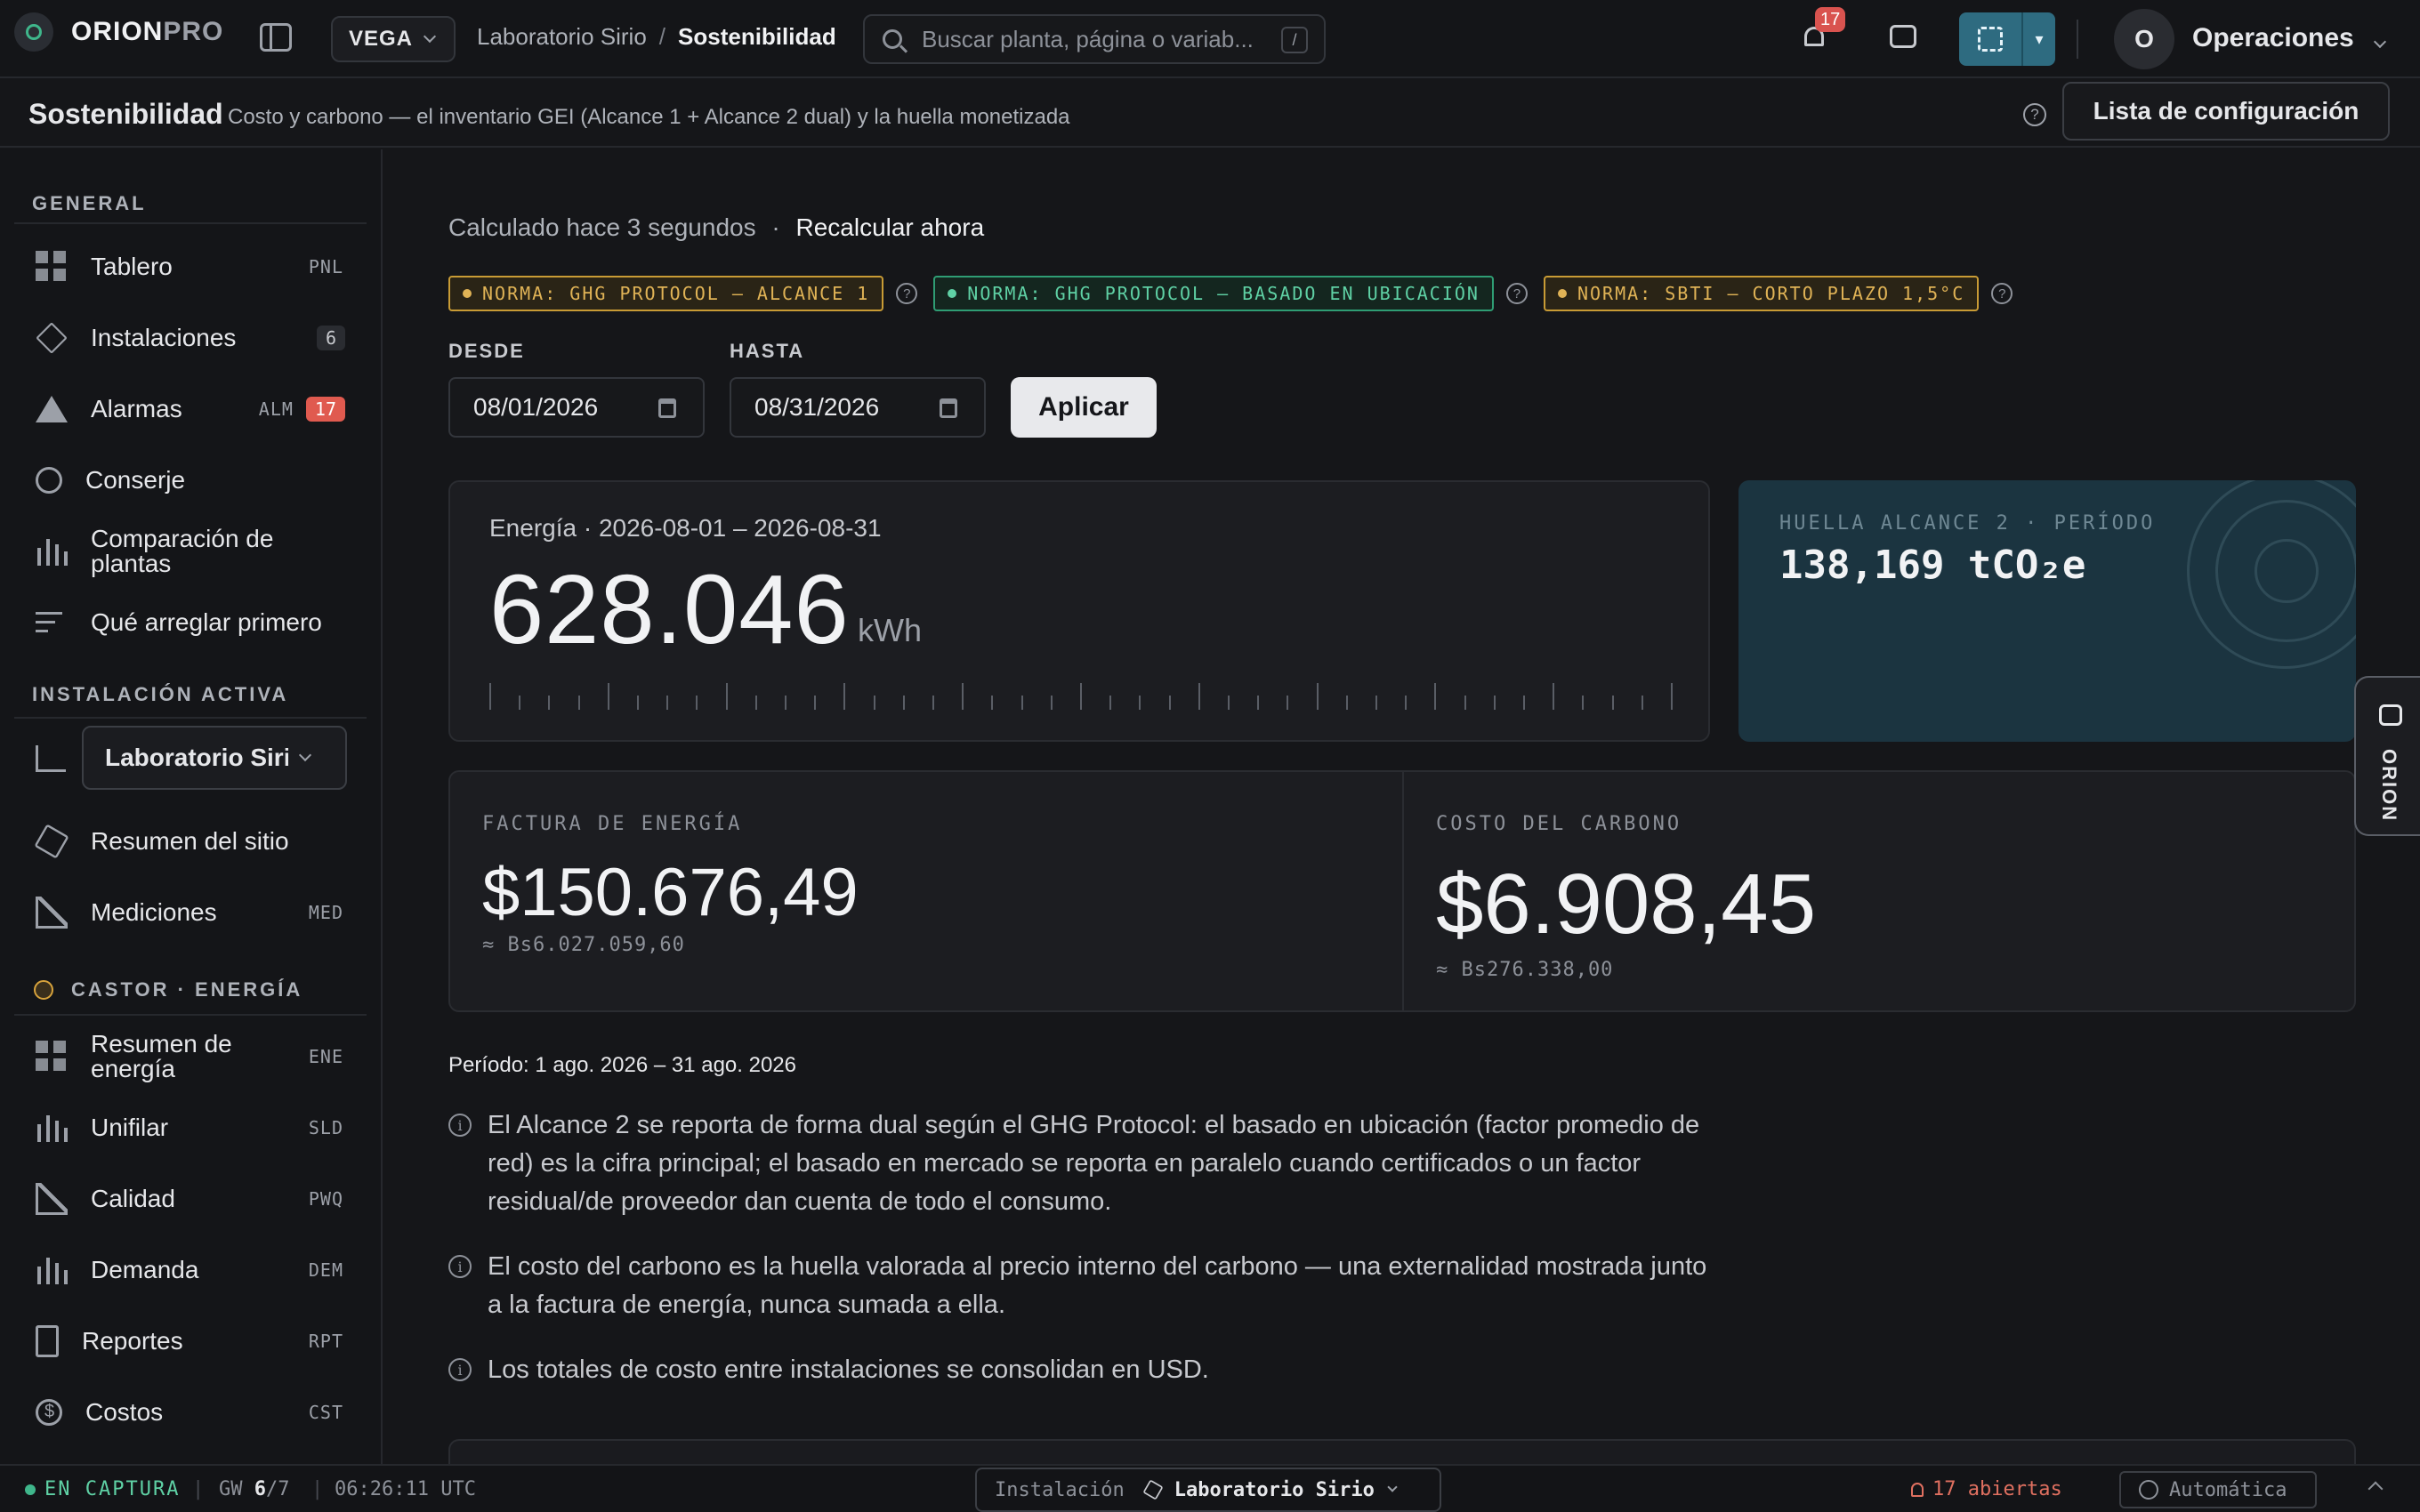  I want to click on calculated-time: hace 3 segundos, so click(661, 227).